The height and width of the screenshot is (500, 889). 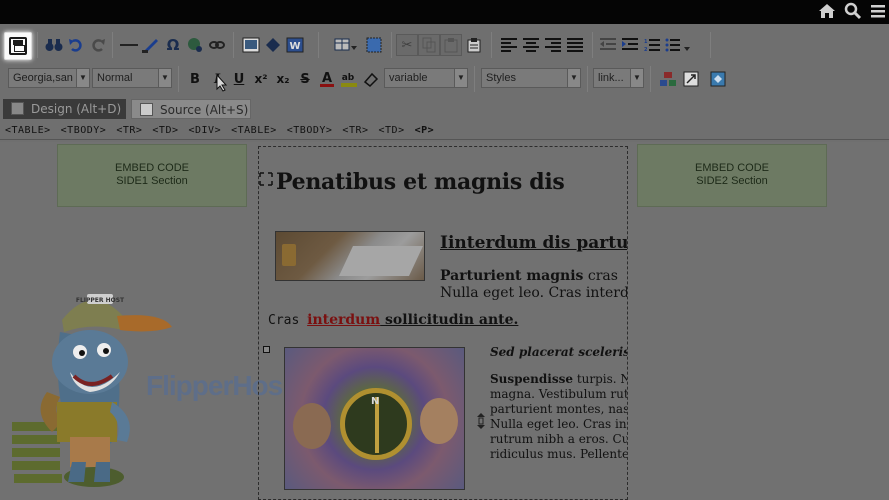 What do you see at coordinates (98, 45) in the screenshot?
I see `redo-icon` at bounding box center [98, 45].